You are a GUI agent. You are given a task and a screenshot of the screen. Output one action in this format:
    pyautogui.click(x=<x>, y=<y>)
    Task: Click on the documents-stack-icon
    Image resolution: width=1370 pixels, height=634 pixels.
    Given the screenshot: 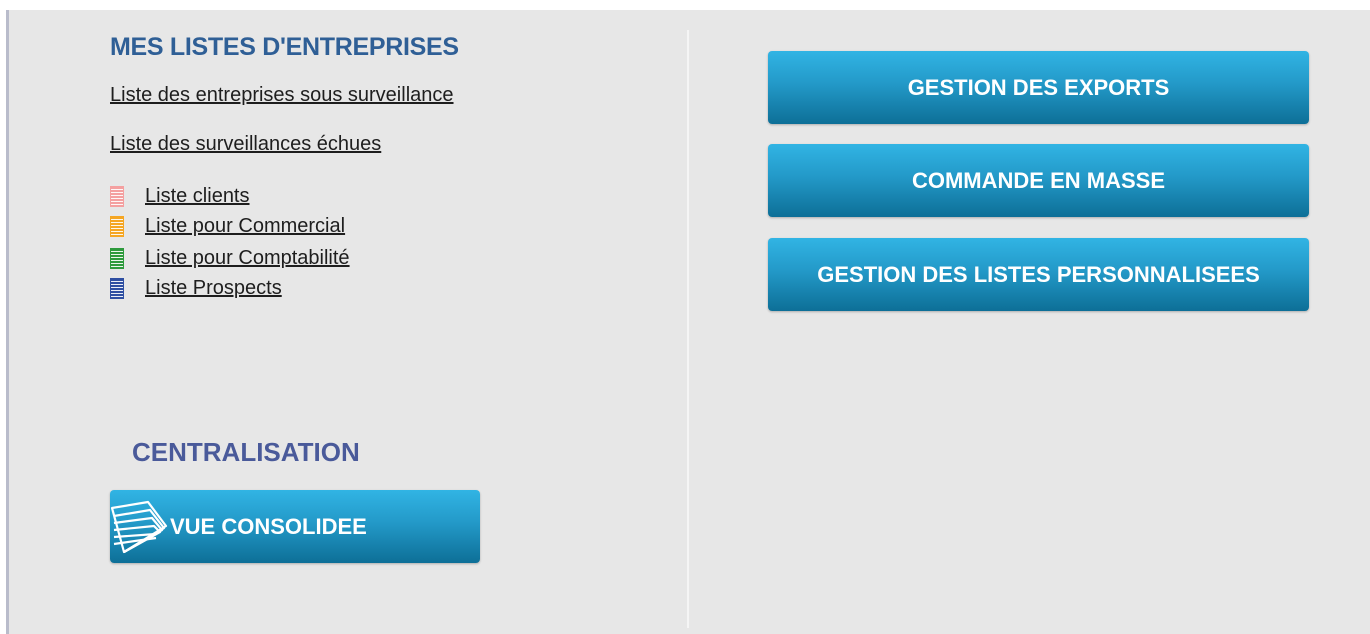 What is the action you would take?
    pyautogui.click(x=139, y=527)
    